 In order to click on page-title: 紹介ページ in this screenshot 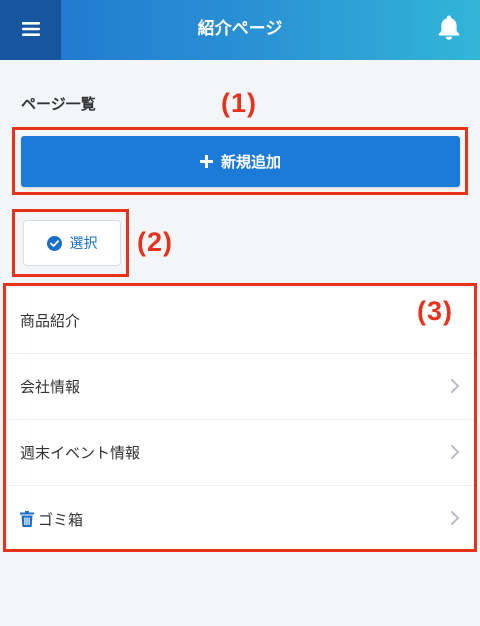, I will do `click(240, 29)`.